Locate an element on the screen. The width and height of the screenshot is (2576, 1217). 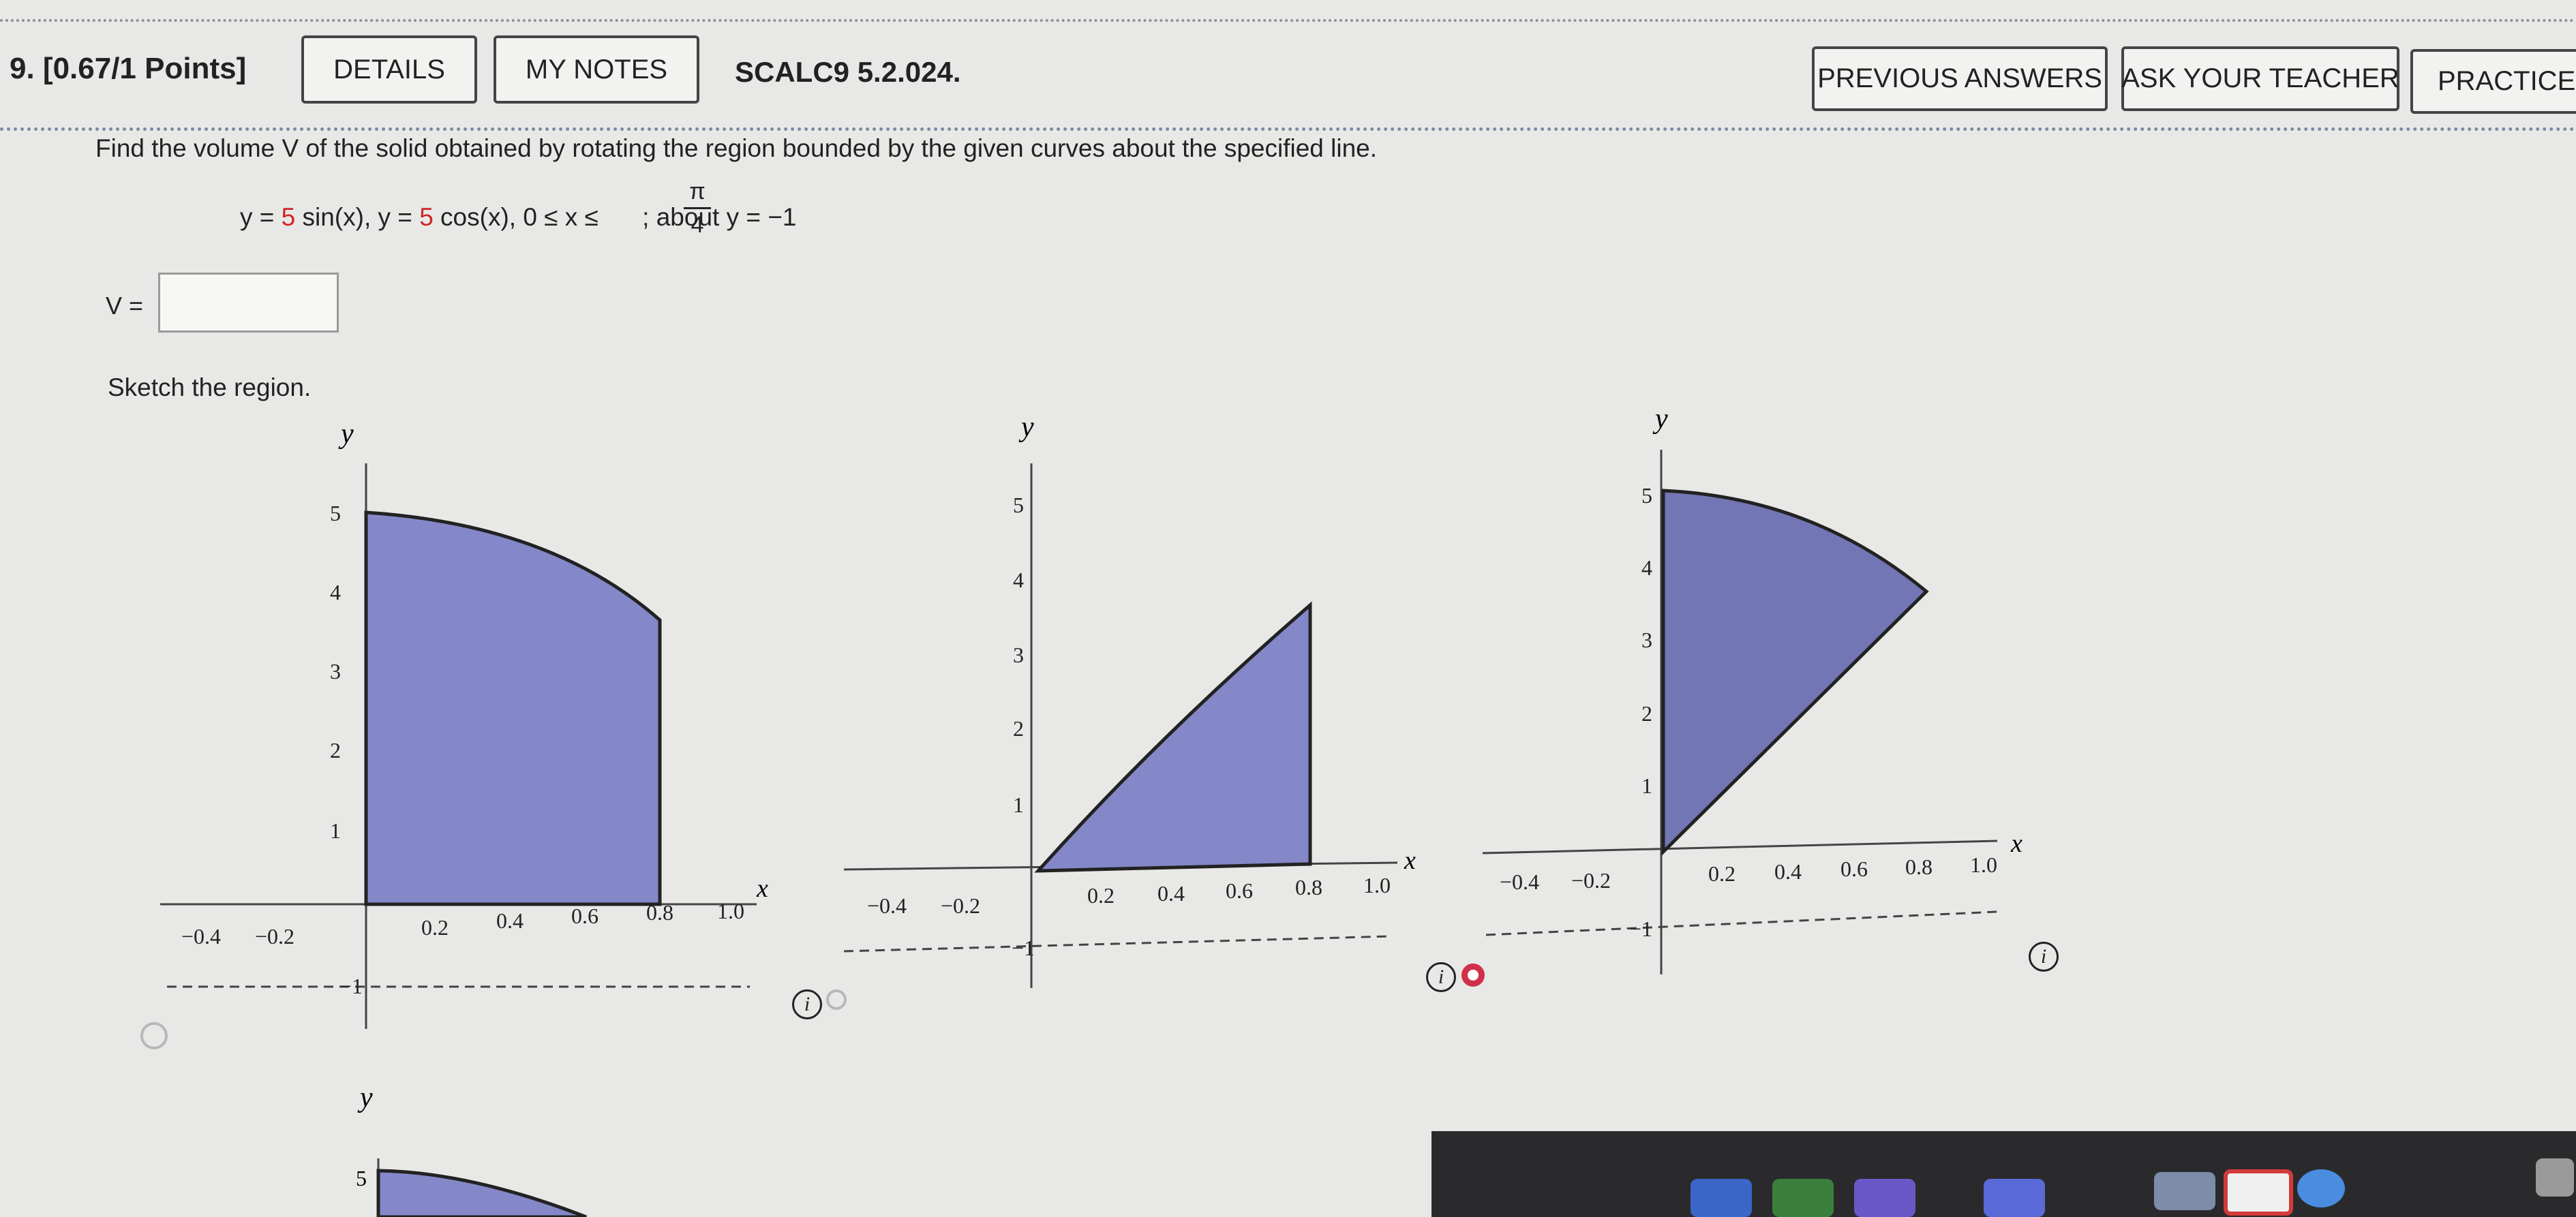
mail-icon is located at coordinates (2258, 1192).